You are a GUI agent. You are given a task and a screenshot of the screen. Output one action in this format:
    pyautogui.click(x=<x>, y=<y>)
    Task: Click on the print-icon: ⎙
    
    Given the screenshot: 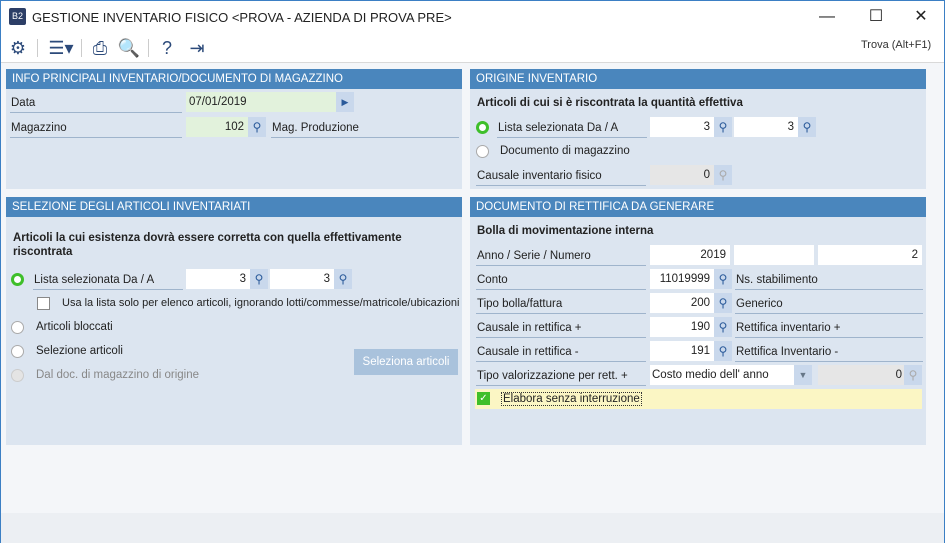 What is the action you would take?
    pyautogui.click(x=100, y=48)
    